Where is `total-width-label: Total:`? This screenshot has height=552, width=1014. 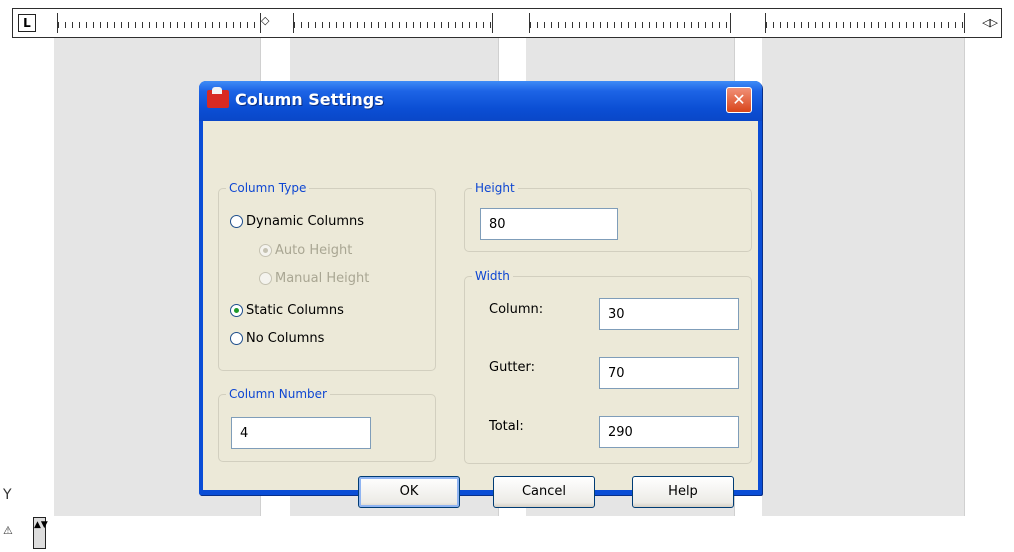
total-width-label: Total: is located at coordinates (506, 426).